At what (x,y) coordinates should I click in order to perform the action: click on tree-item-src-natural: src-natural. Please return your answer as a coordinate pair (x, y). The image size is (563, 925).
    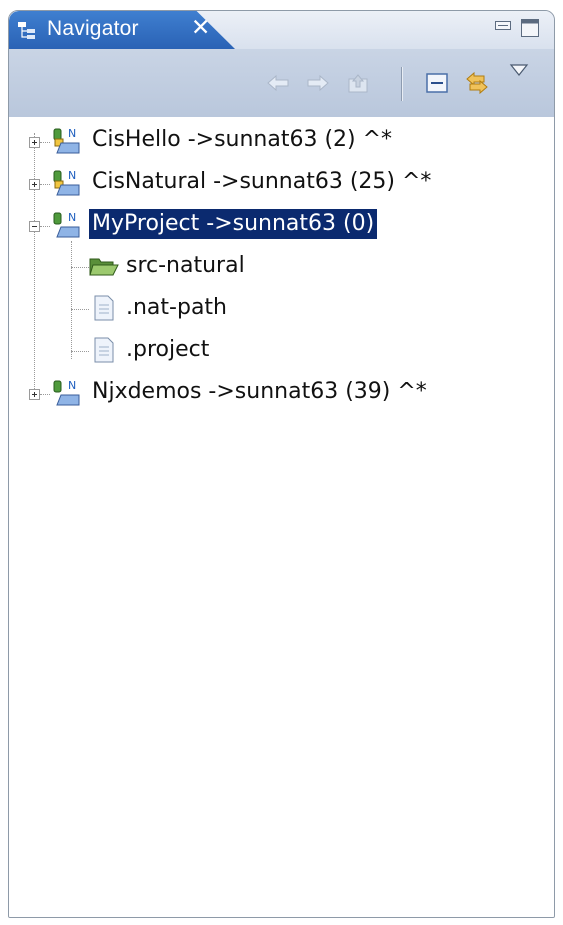
    Looking at the image, I should click on (281, 265).